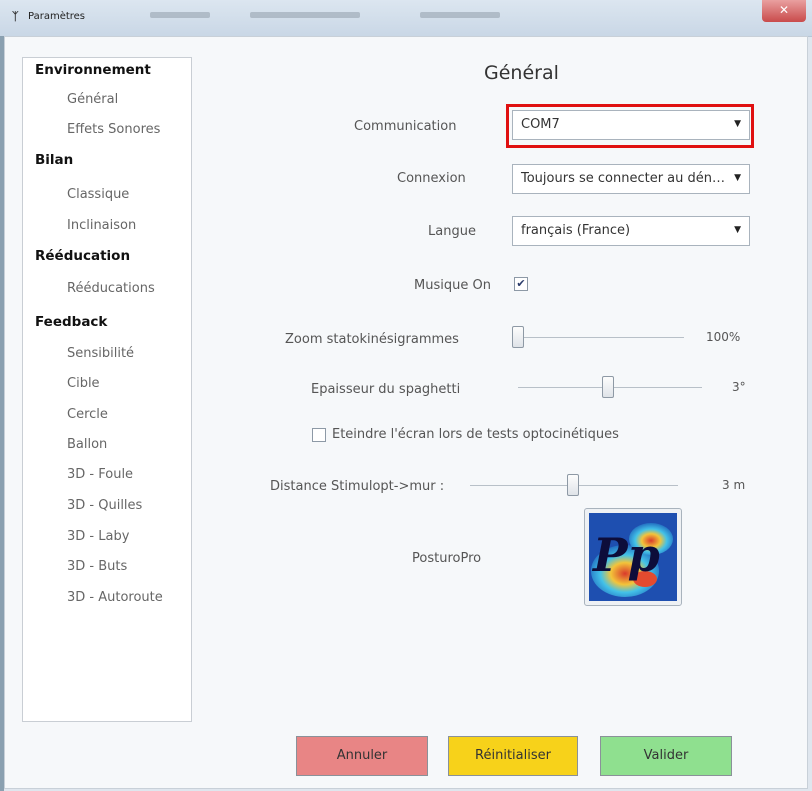 The image size is (812, 791). I want to click on valider-button: Valider, so click(666, 756).